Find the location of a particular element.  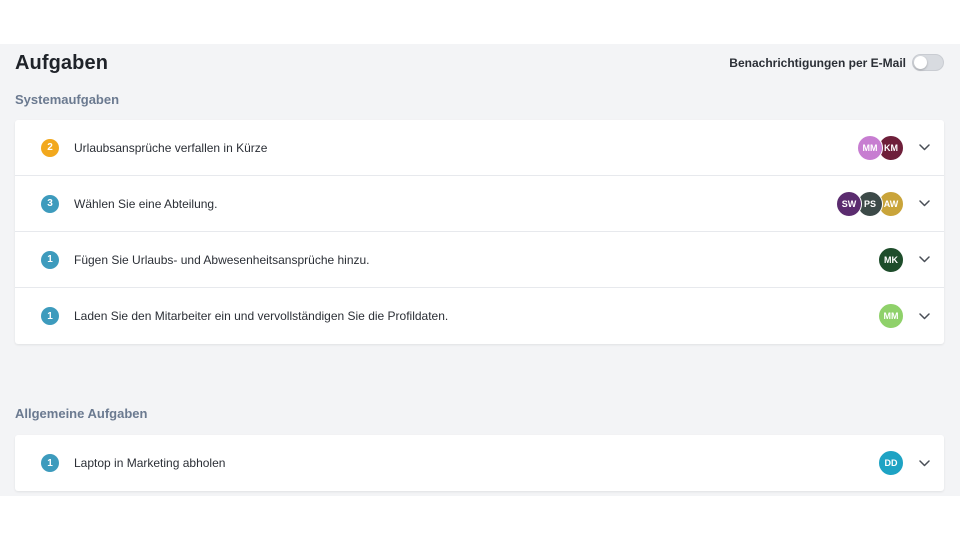

assignee-avatars: AW PS SW is located at coordinates (870, 203).